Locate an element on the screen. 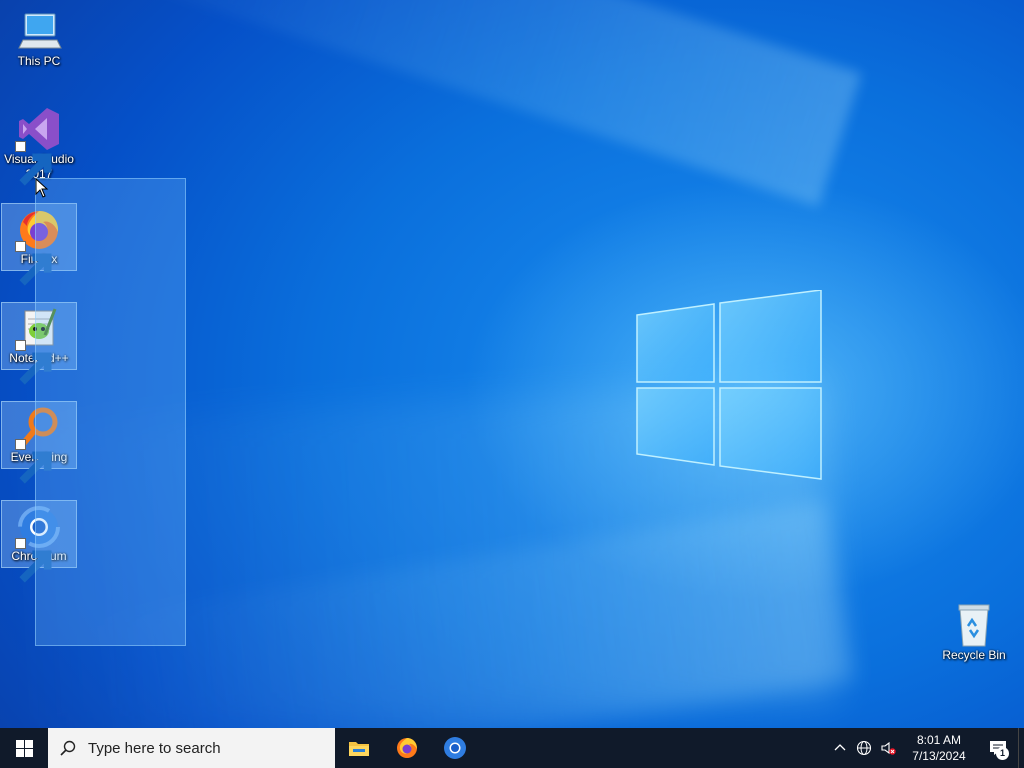 This screenshot has height=768, width=1024. desktop-icon-recycle-bin: Recycle Bin is located at coordinates (974, 634).